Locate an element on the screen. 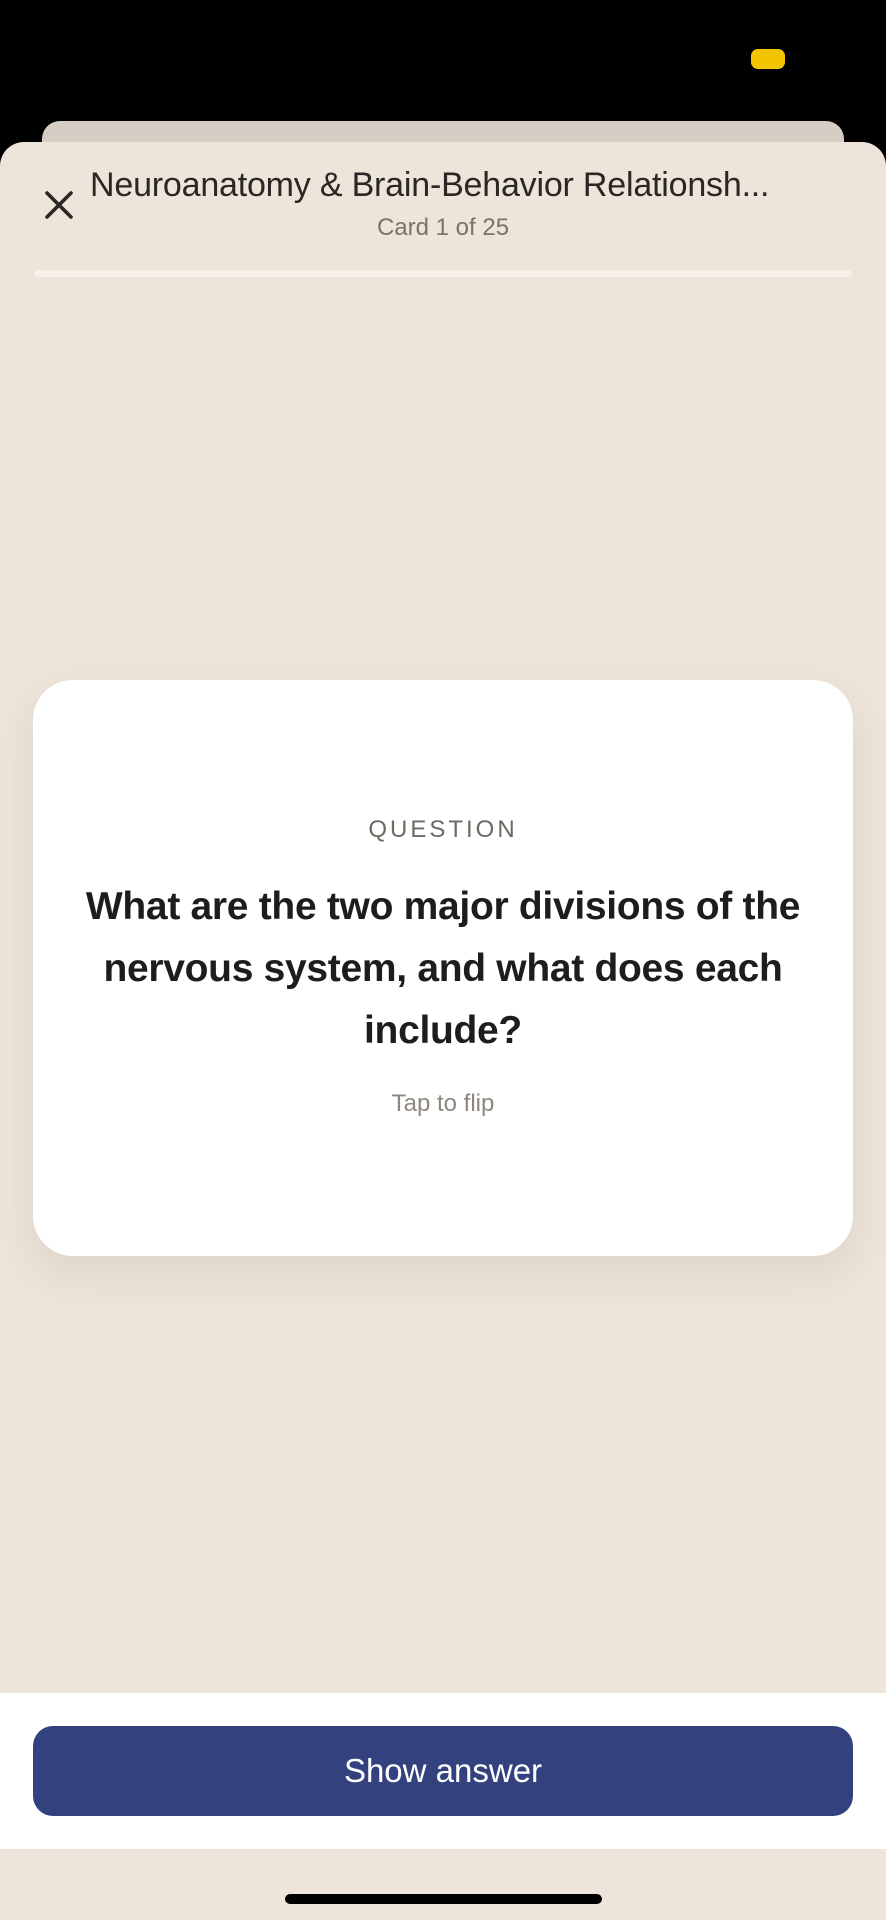 Image resolution: width=886 pixels, height=1920 pixels. tap-to-flip-hint: Tap to flip is located at coordinates (443, 1103).